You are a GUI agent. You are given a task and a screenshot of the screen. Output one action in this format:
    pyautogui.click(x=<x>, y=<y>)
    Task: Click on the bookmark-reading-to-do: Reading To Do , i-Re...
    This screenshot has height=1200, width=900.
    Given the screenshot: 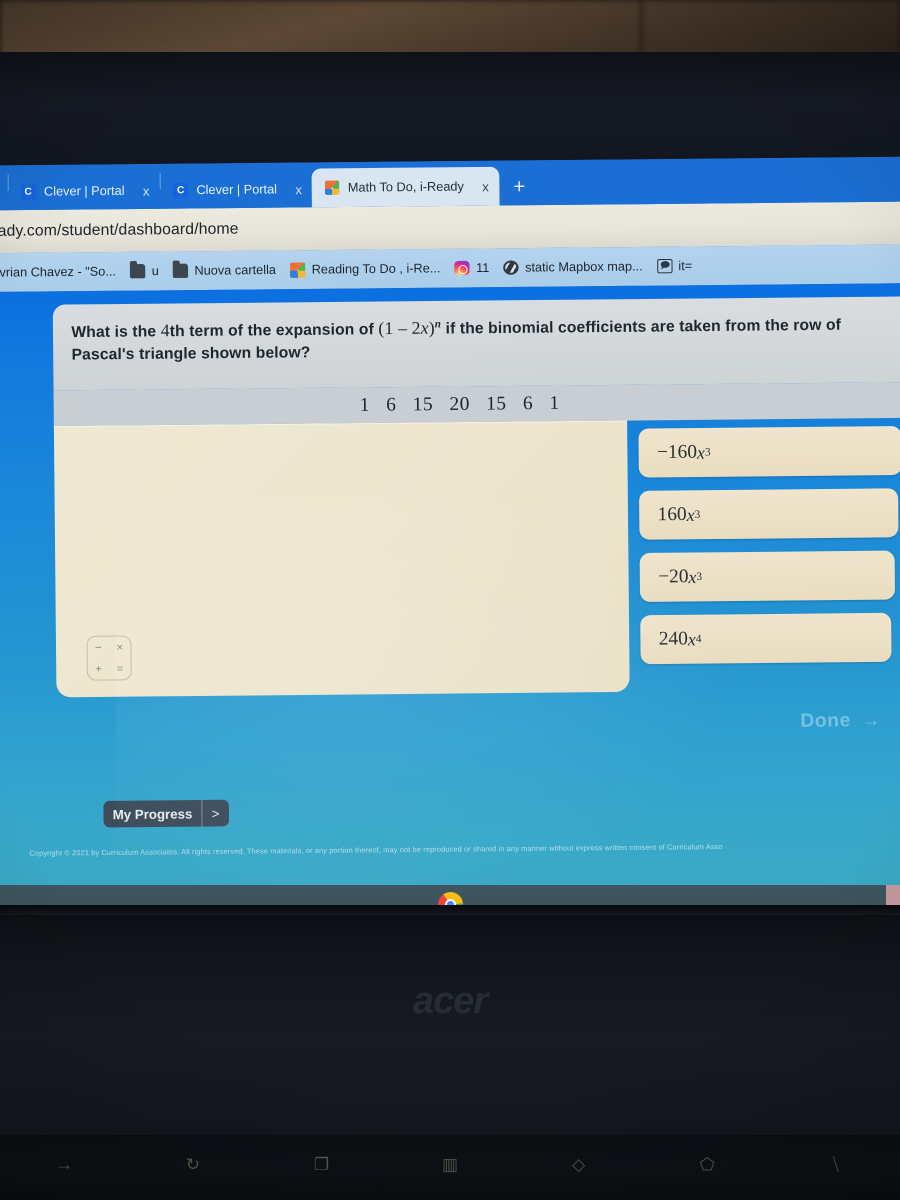 What is the action you would take?
    pyautogui.click(x=365, y=269)
    